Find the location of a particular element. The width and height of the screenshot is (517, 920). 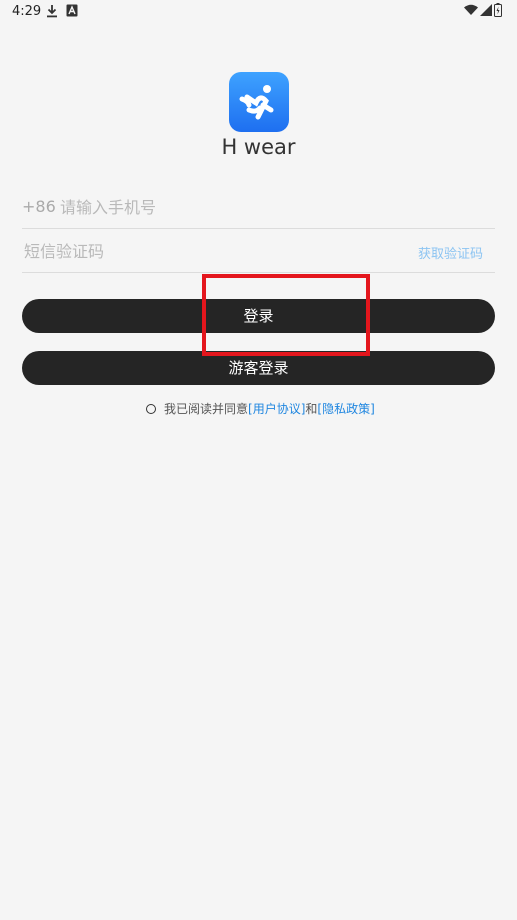

app-logo is located at coordinates (259, 102).